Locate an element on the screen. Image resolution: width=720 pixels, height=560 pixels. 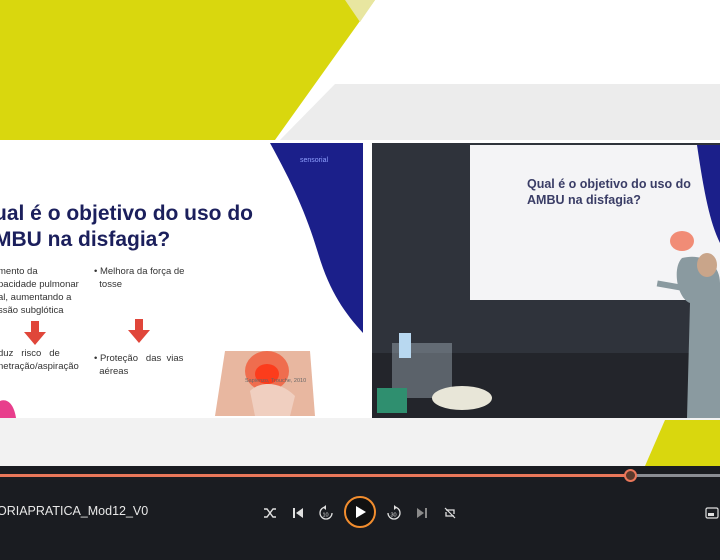
shuffle-icon is located at coordinates (270, 513).